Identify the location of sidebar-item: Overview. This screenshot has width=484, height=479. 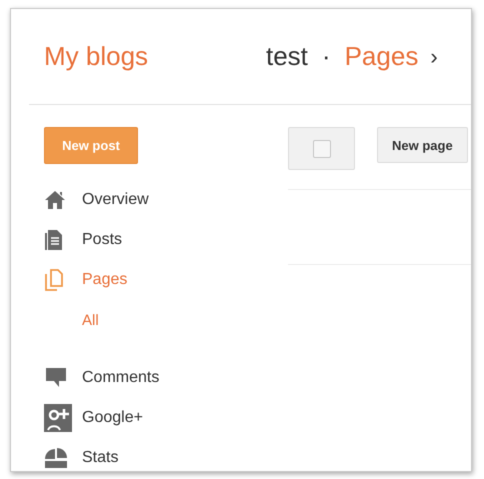
(115, 200).